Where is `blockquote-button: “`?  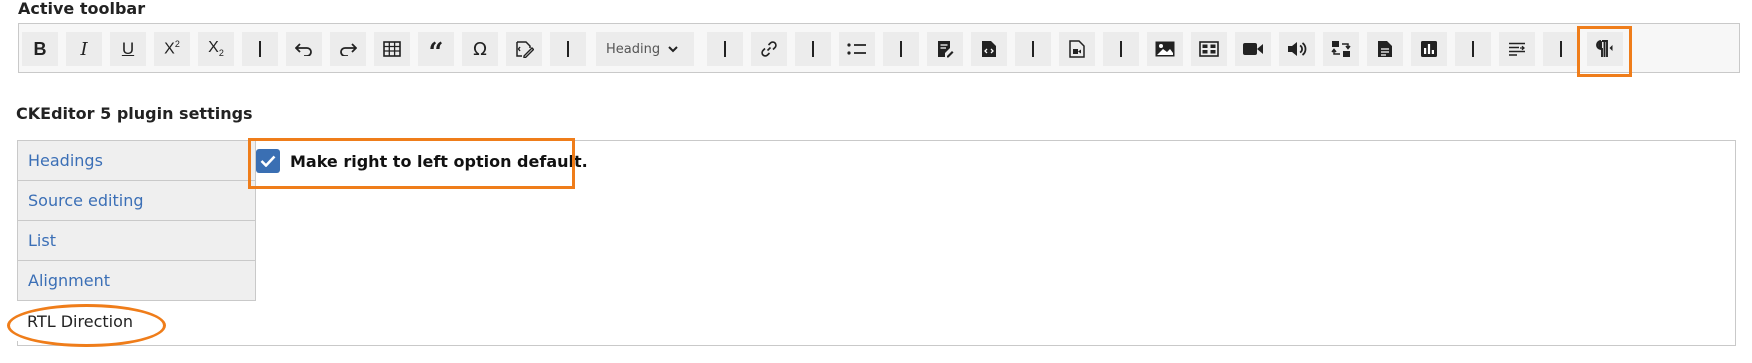 blockquote-button: “ is located at coordinates (436, 49).